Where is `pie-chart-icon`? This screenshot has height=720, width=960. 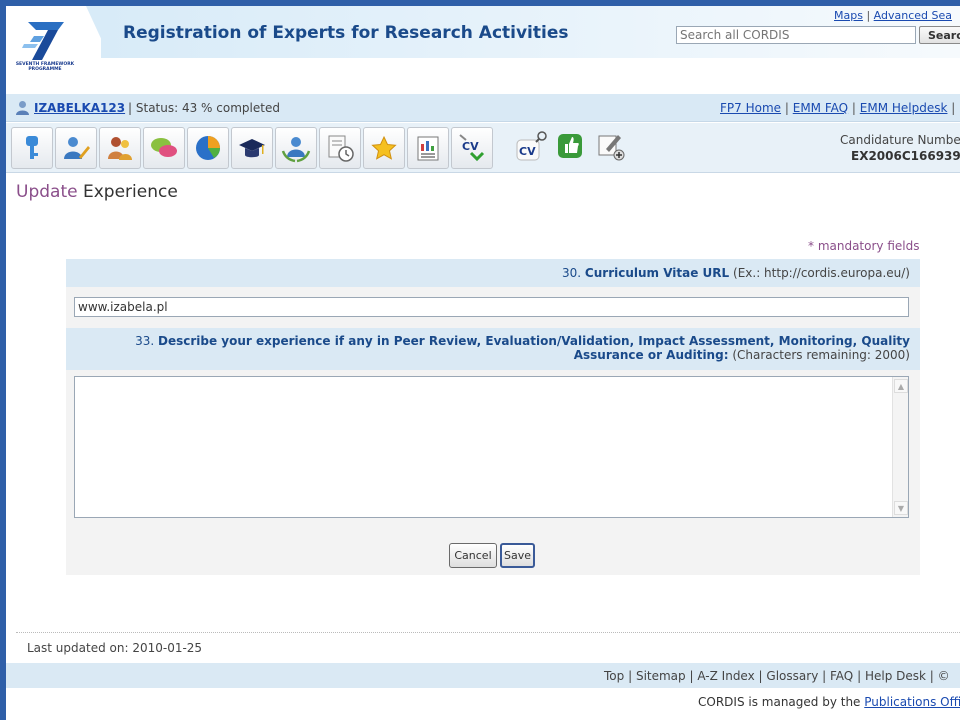
pie-chart-icon is located at coordinates (208, 148).